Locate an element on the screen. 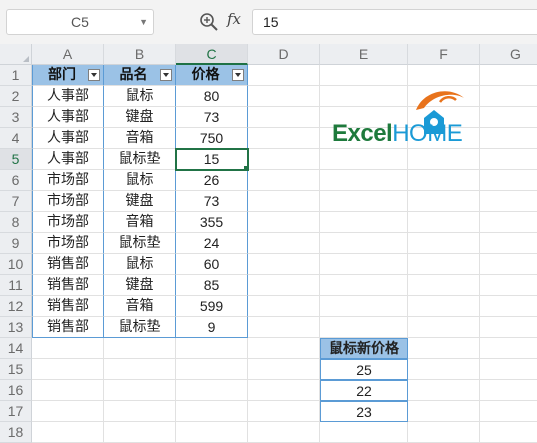 Image resolution: width=537 pixels, height=443 pixels. zoom-icon is located at coordinates (209, 22).